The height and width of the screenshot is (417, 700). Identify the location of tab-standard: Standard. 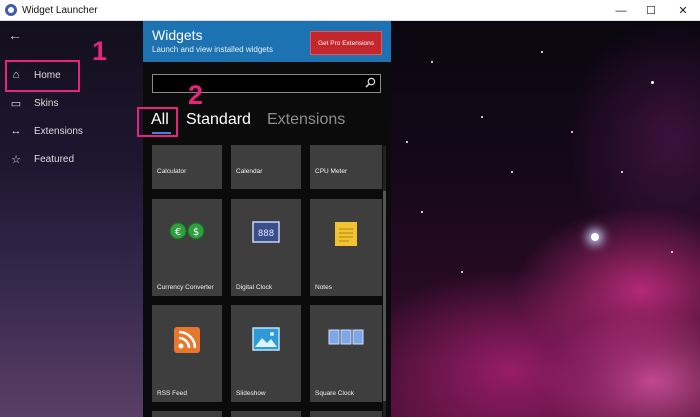
(218, 120).